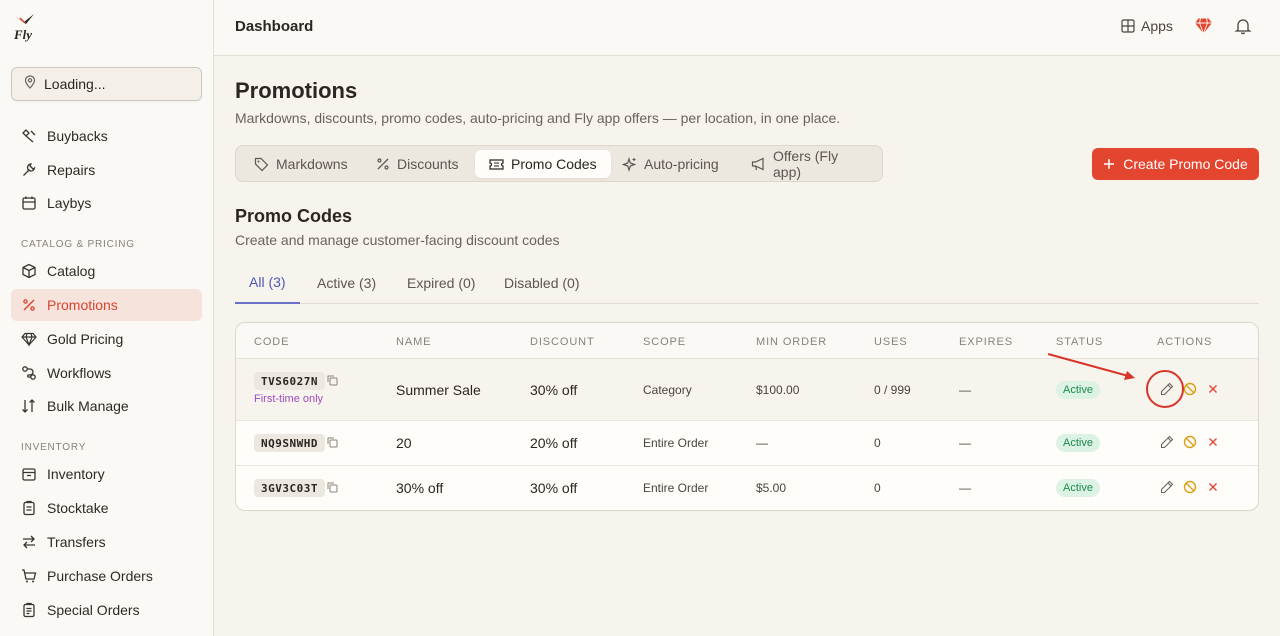 The image size is (1280, 636). I want to click on tab-markdowns: Markdowns, so click(301, 164).